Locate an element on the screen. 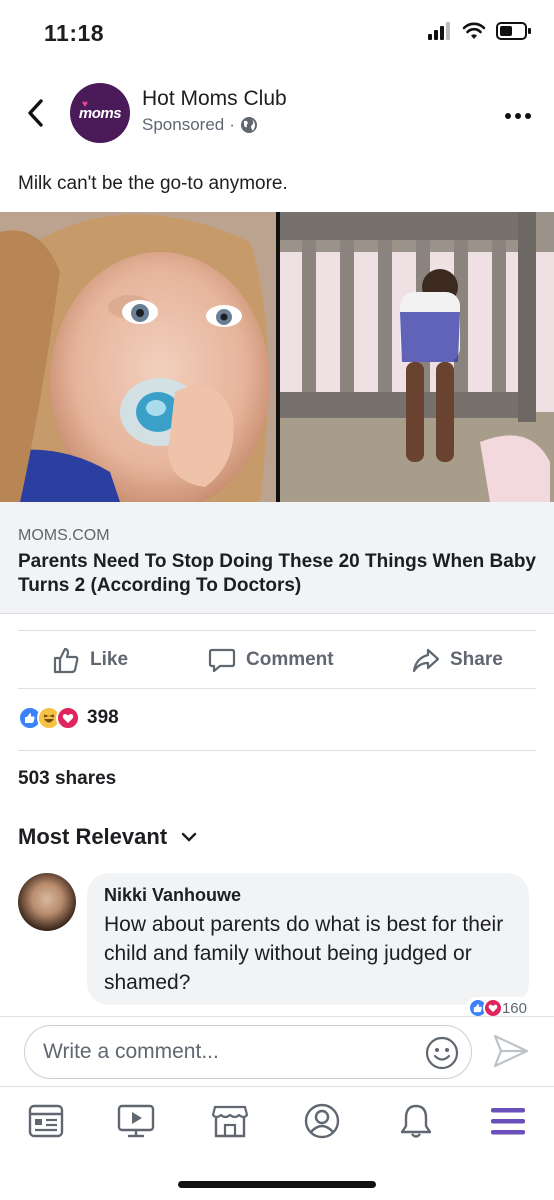 The height and width of the screenshot is (1200, 554). emoji-button is located at coordinates (442, 1055).